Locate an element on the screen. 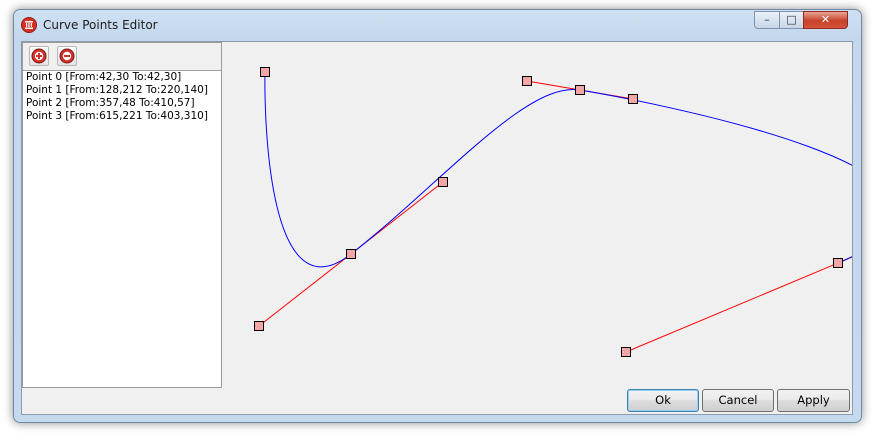  close-button: ✕ is located at coordinates (825, 20).